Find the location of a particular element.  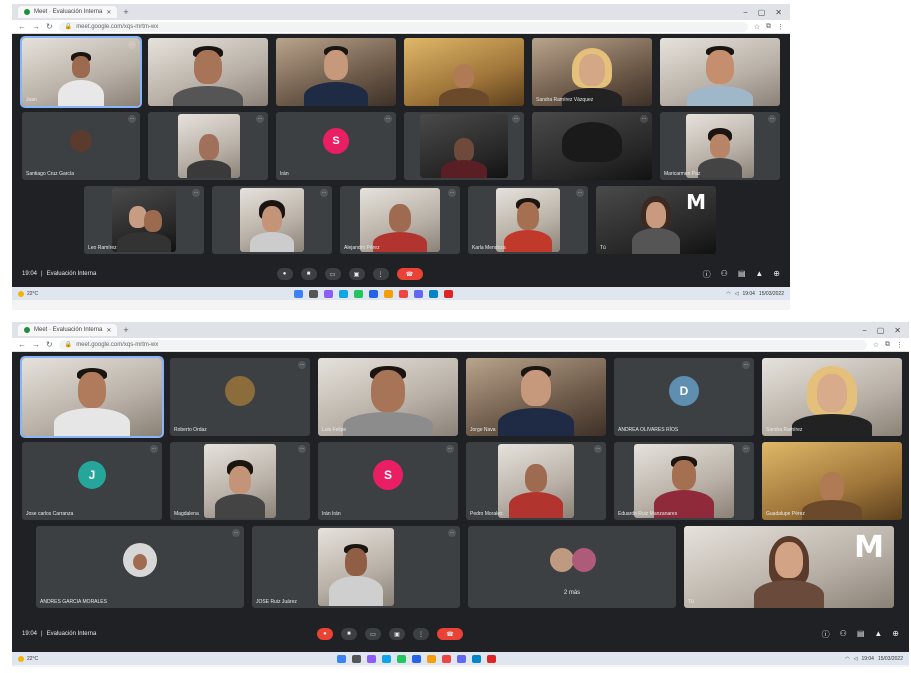

participant-tile: Alejandro Pérez ⋯ is located at coordinates (400, 220).